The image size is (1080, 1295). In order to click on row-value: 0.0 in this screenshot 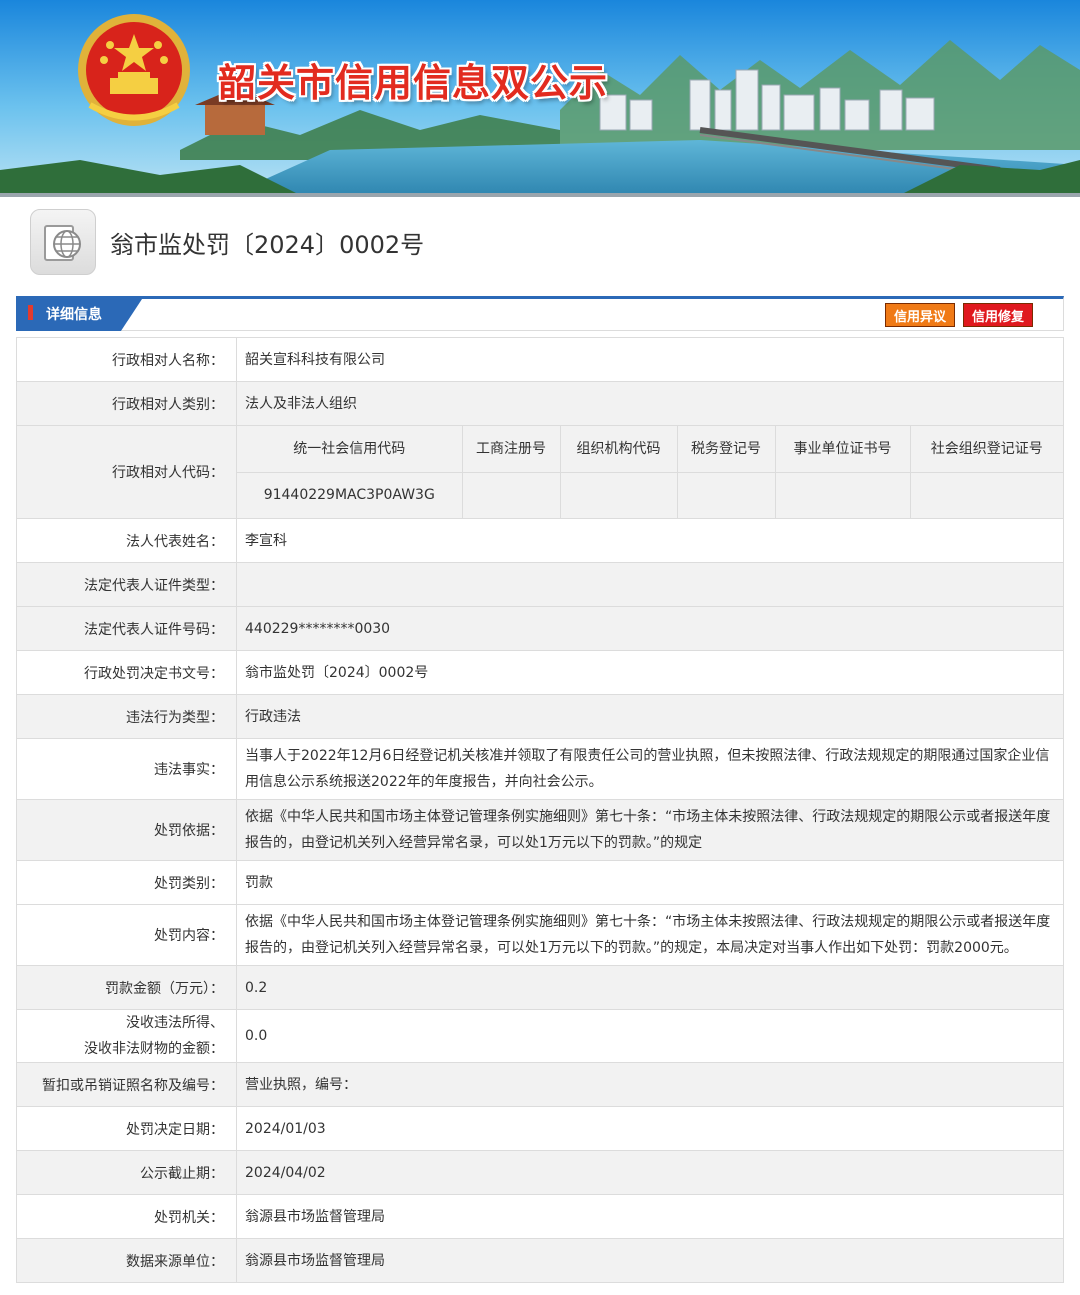, I will do `click(650, 1036)`.